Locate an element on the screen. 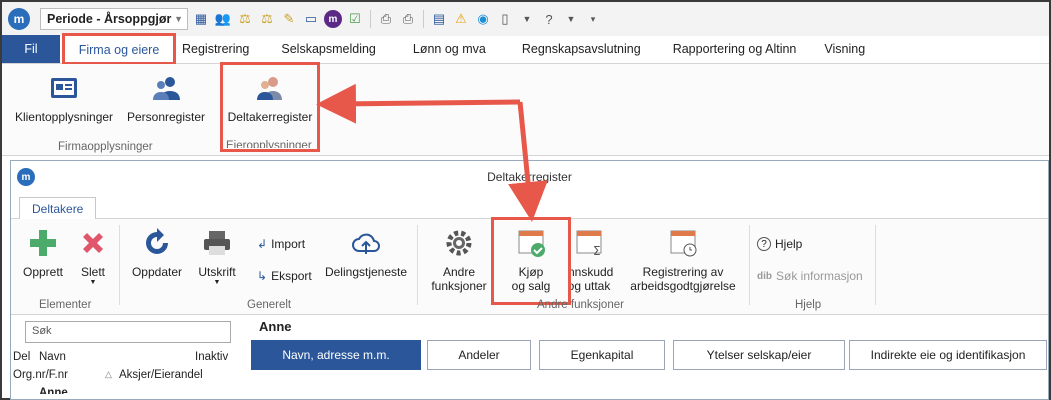 Image resolution: width=1051 pixels, height=400 pixels. tab-visning: Visning is located at coordinates (844, 49).